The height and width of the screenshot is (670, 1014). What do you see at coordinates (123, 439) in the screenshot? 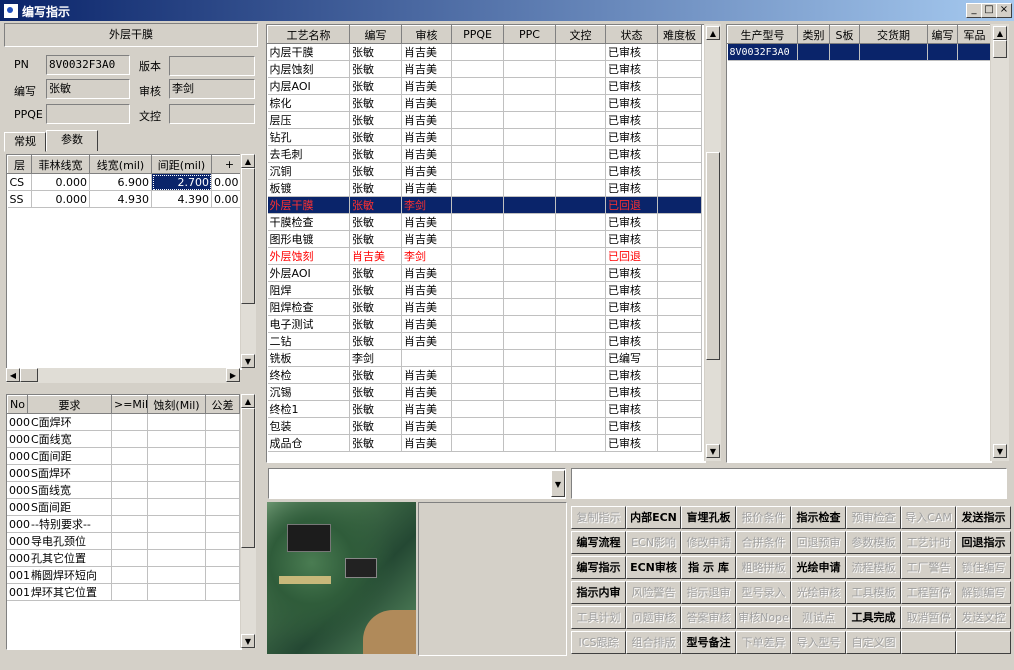
I see `table-row: 000C面线宽` at bounding box center [123, 439].